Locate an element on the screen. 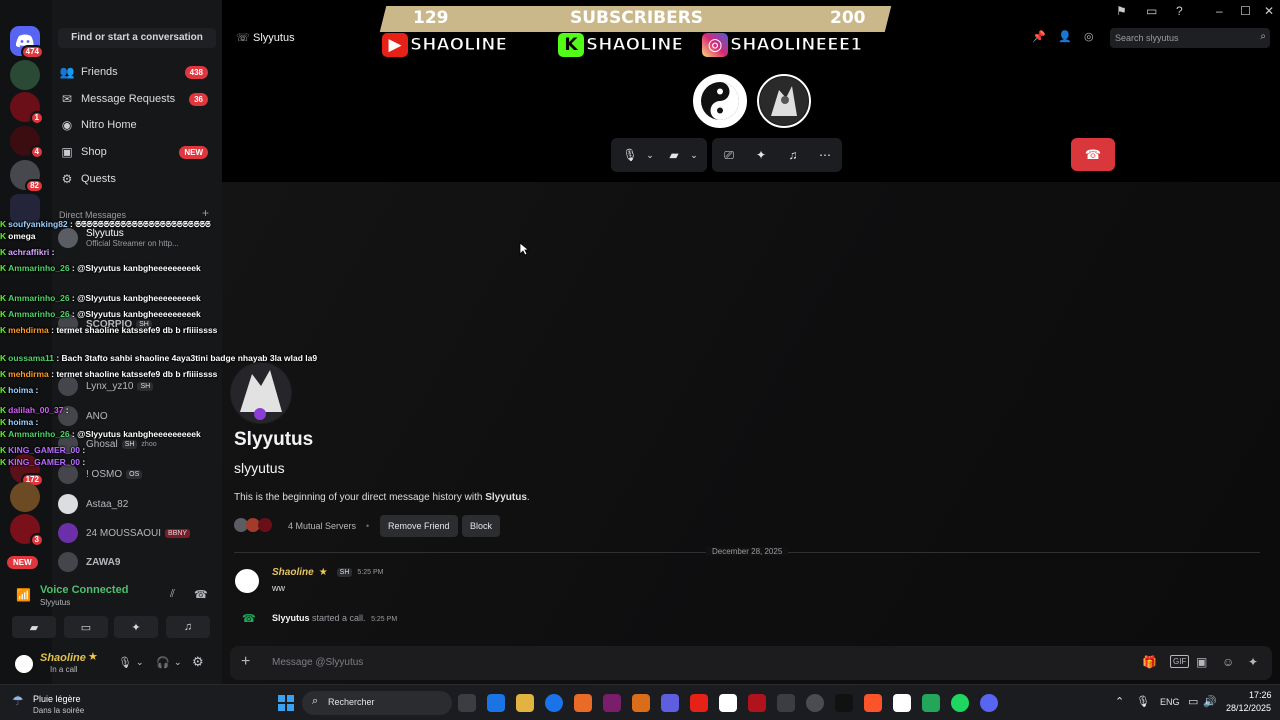 Image resolution: width=1280 pixels, height=720 pixels. sticker-icon: ▣ is located at coordinates (1201, 662).